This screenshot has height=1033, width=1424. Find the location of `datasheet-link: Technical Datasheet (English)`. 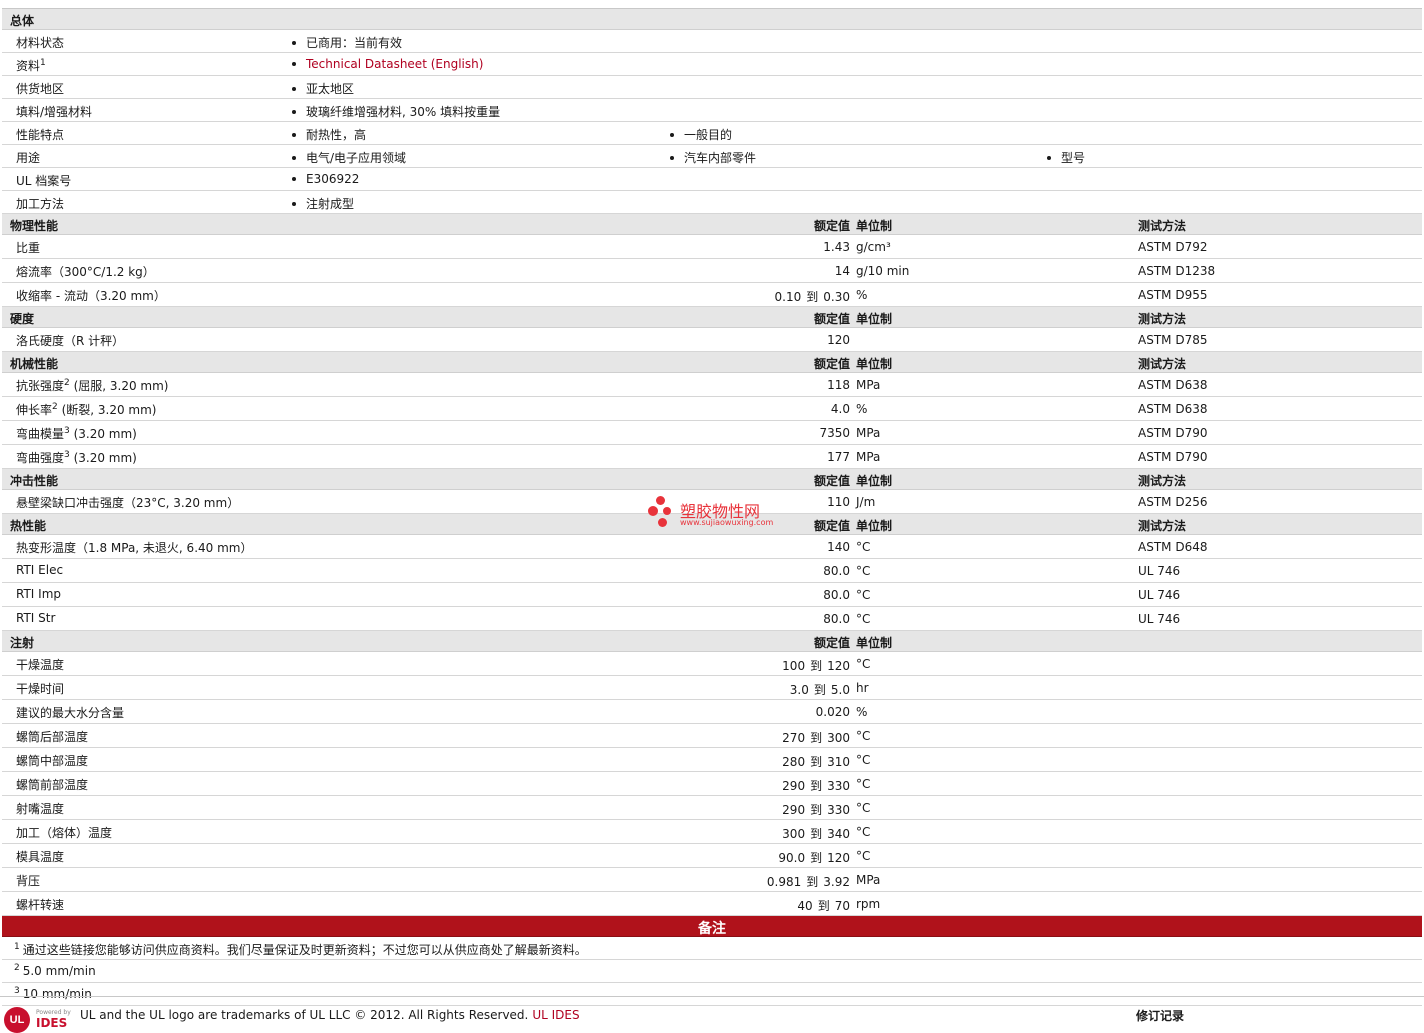

datasheet-link: Technical Datasheet (English) is located at coordinates (387, 64).